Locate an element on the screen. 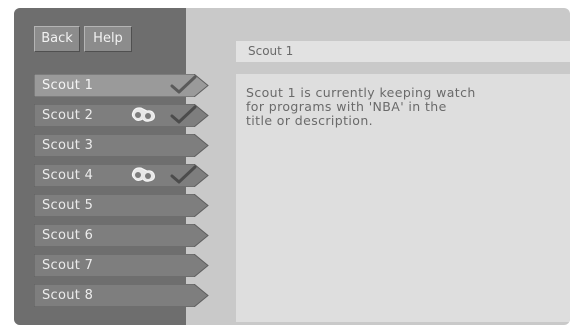  scout-label: Scout 7 is located at coordinates (68, 265).